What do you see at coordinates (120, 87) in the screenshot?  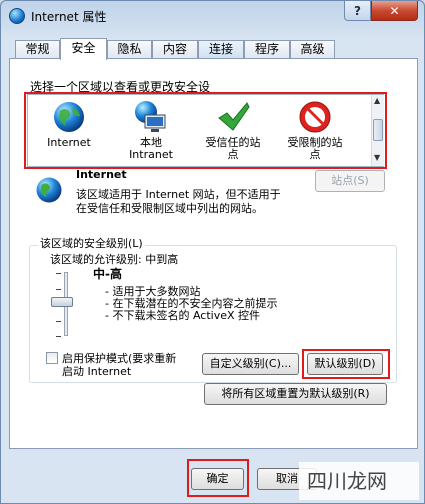 I see `zone-heading: 选择一个区域以查看或更改安全设` at bounding box center [120, 87].